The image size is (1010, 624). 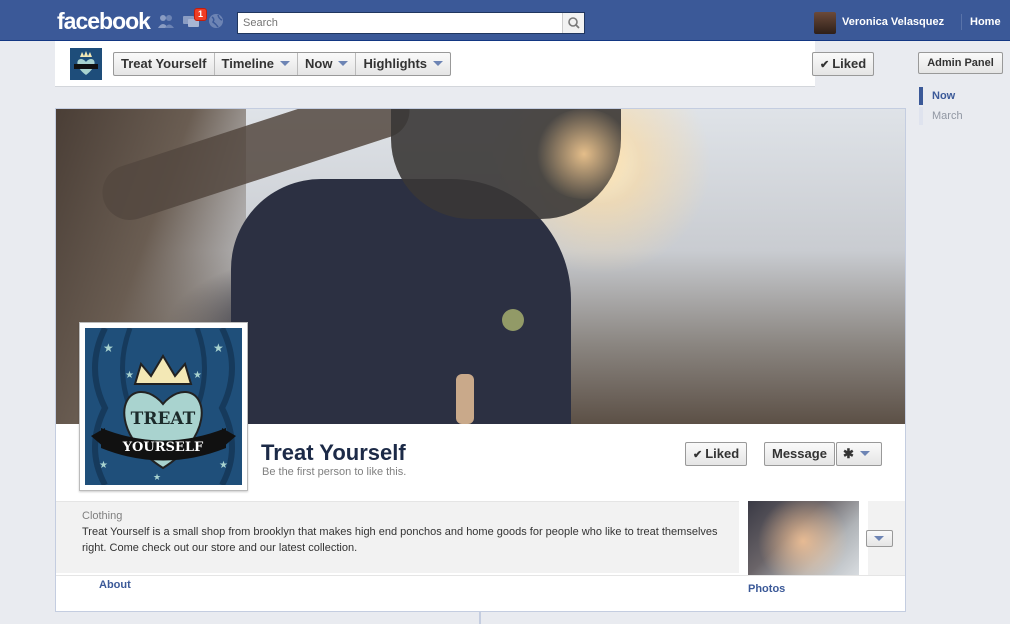 What do you see at coordinates (398, 23) in the screenshot?
I see `search-input` at bounding box center [398, 23].